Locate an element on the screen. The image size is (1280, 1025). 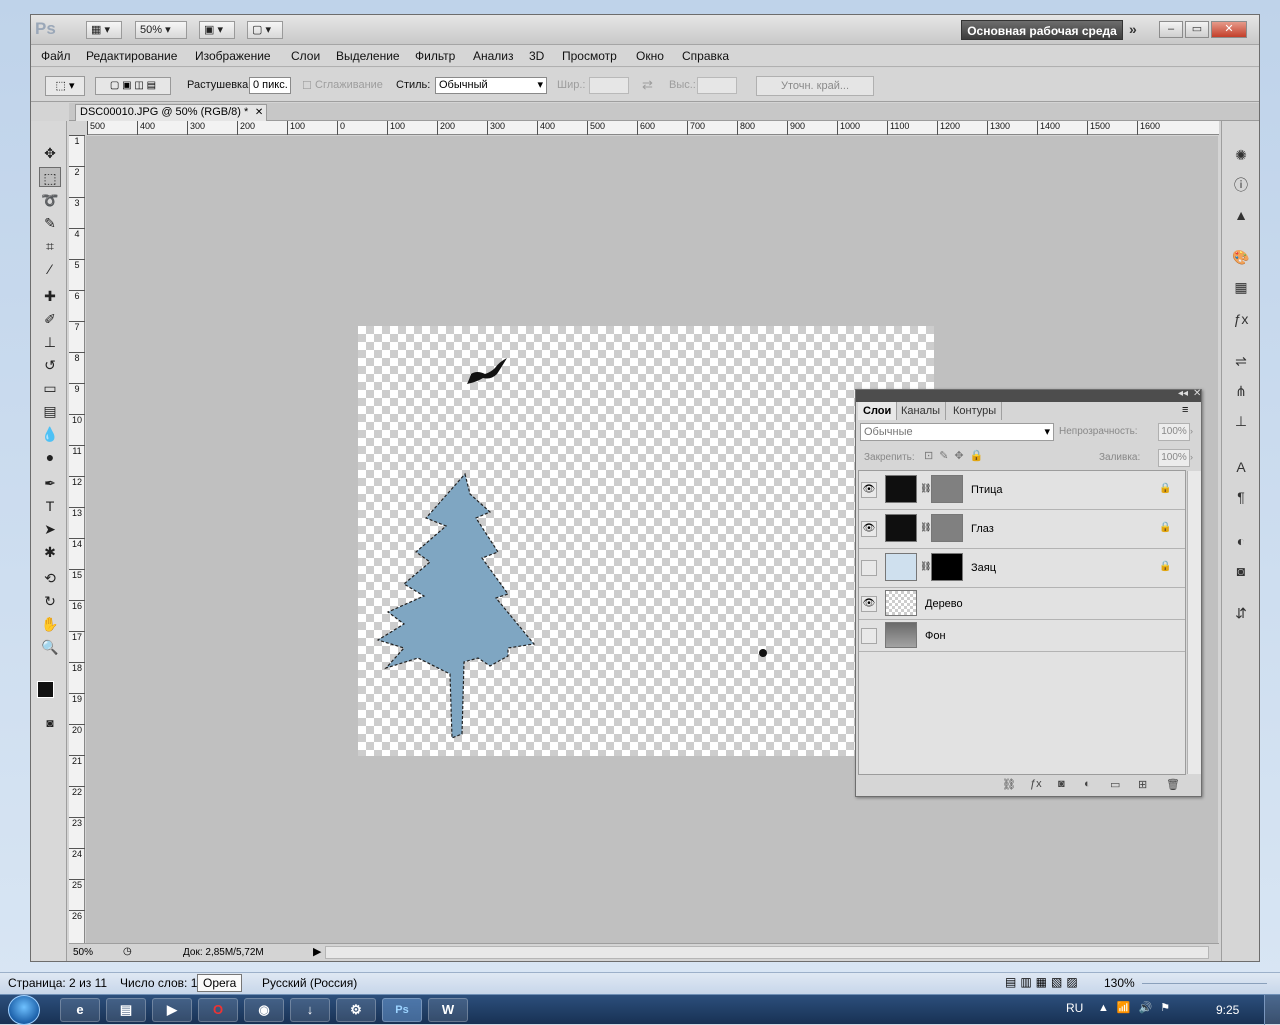
delete-layer-icon: 🗑 is located at coordinates (1173, 784).